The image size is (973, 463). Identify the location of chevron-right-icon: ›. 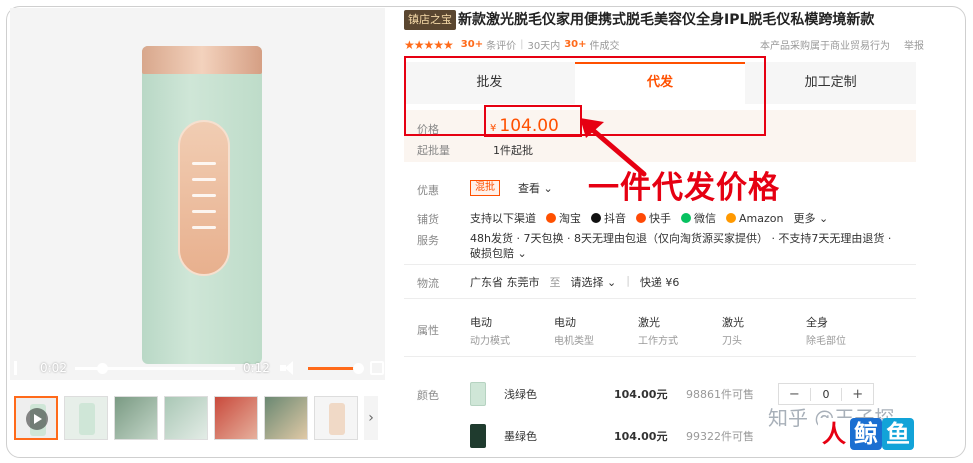
(371, 418).